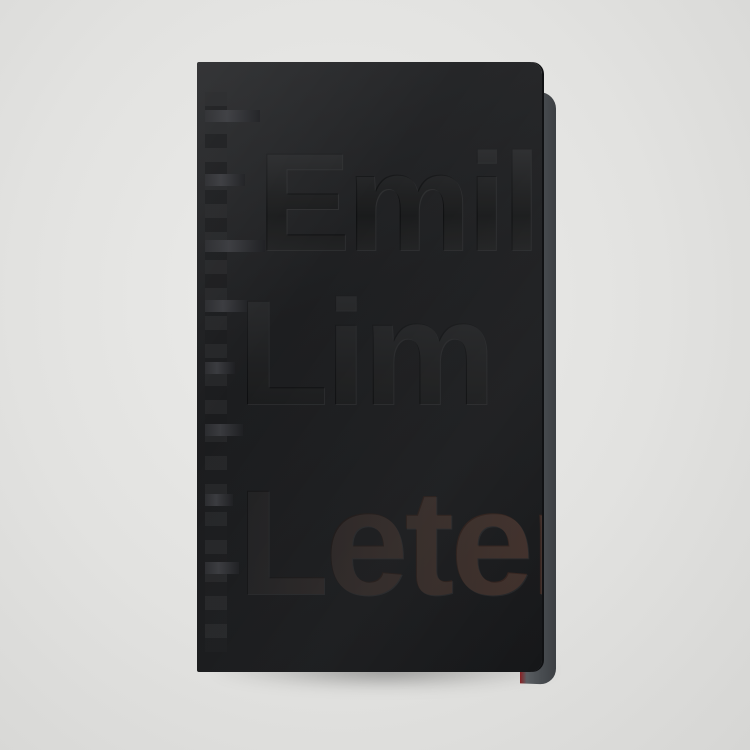  Describe the element at coordinates (399, 201) in the screenshot. I see `cover-word-1: Emil` at that location.